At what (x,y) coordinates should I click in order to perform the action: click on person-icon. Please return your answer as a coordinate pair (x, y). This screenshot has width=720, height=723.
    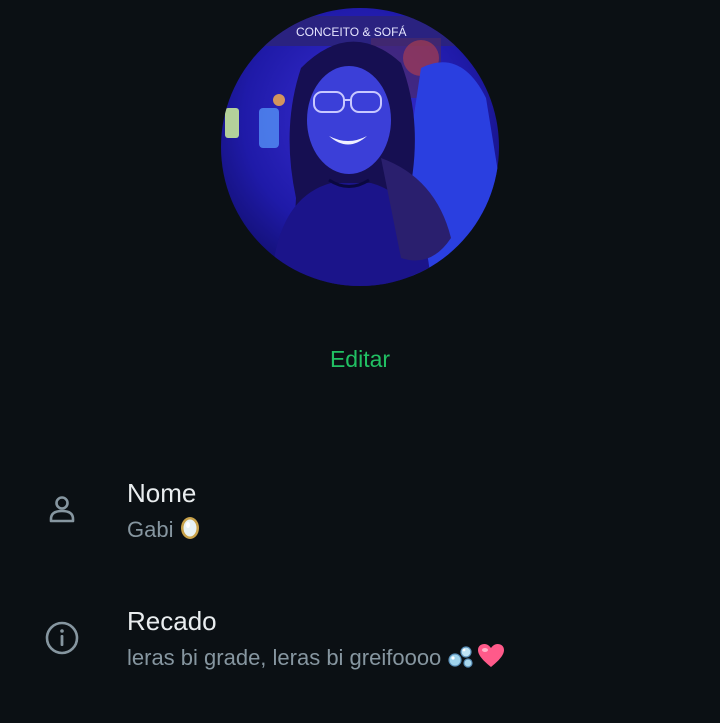
    Looking at the image, I should click on (62, 509).